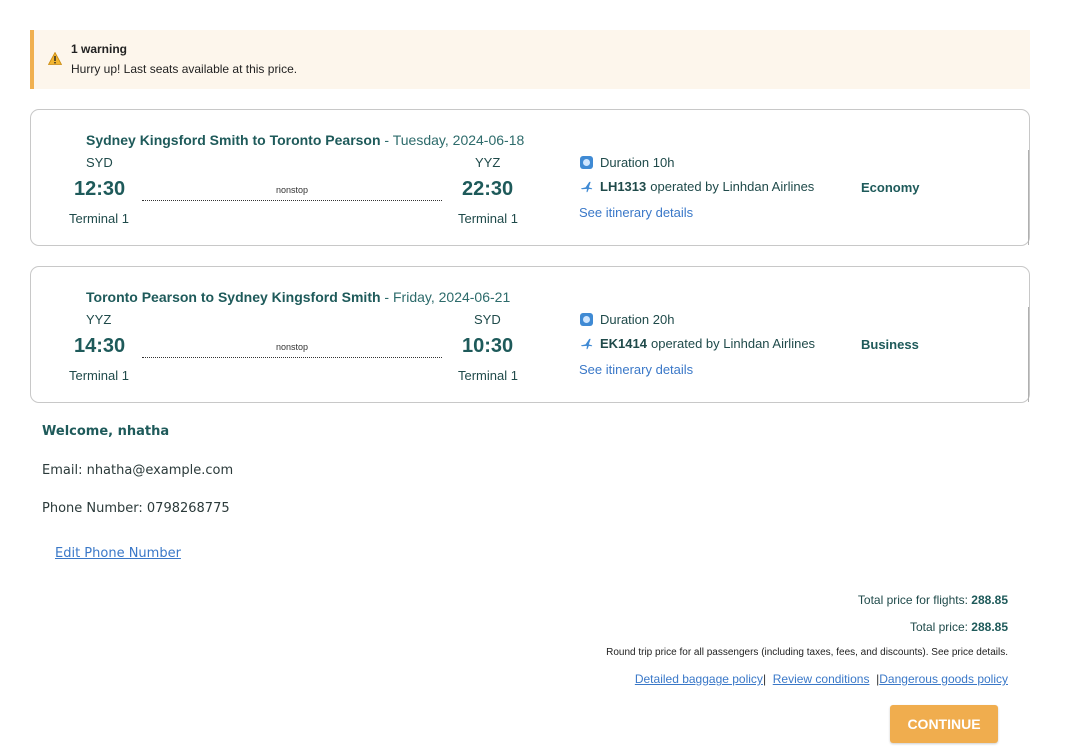 The width and height of the screenshot is (1074, 753). I want to click on continue-button: CONTINUE, so click(944, 724).